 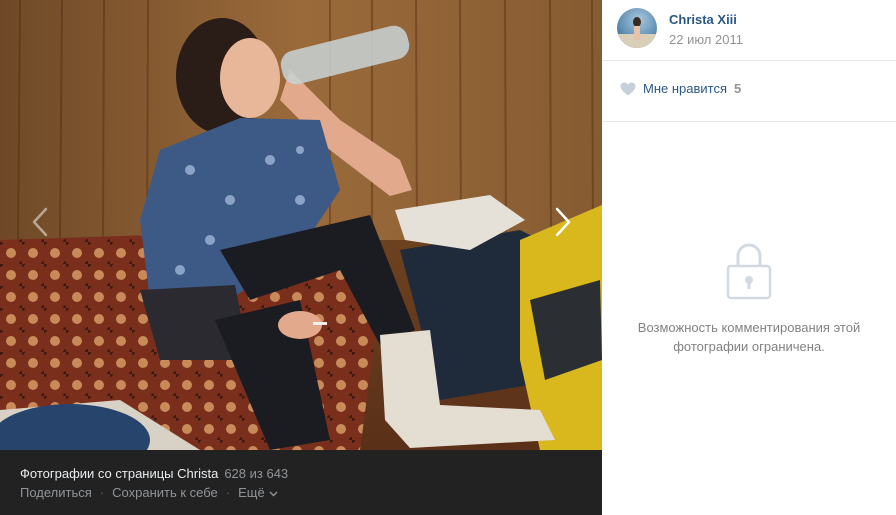 What do you see at coordinates (685, 88) in the screenshot?
I see `like-label: Мне нравится` at bounding box center [685, 88].